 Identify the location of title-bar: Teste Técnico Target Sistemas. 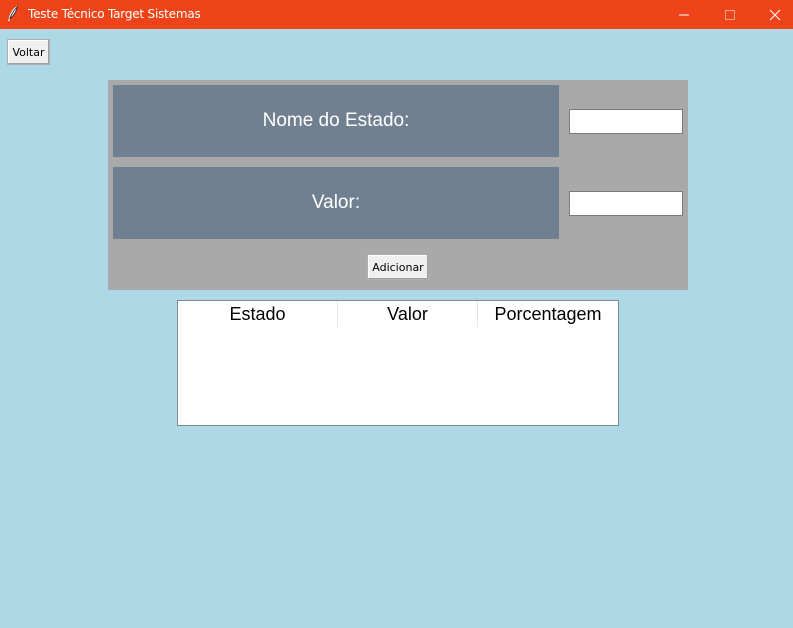
(396, 14).